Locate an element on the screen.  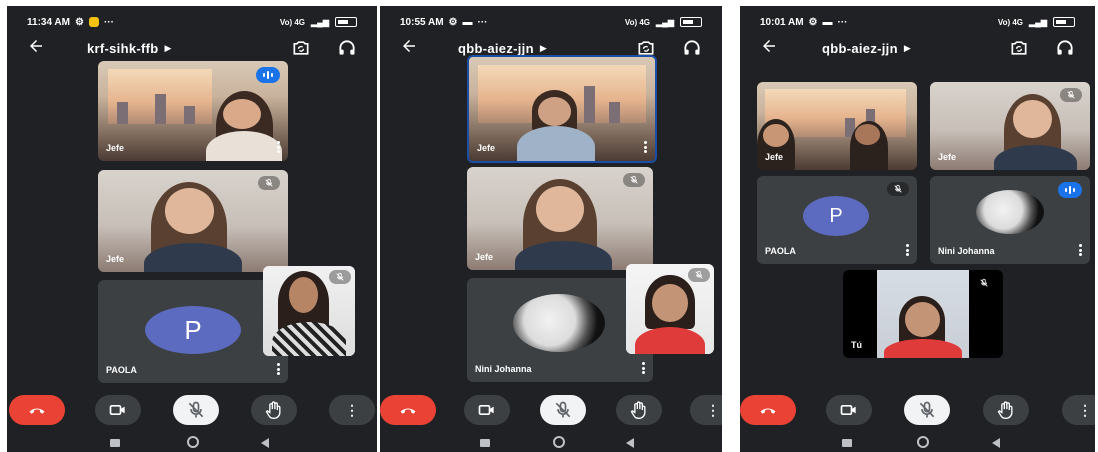
switch-camera-icon is located at coordinates (301, 48).